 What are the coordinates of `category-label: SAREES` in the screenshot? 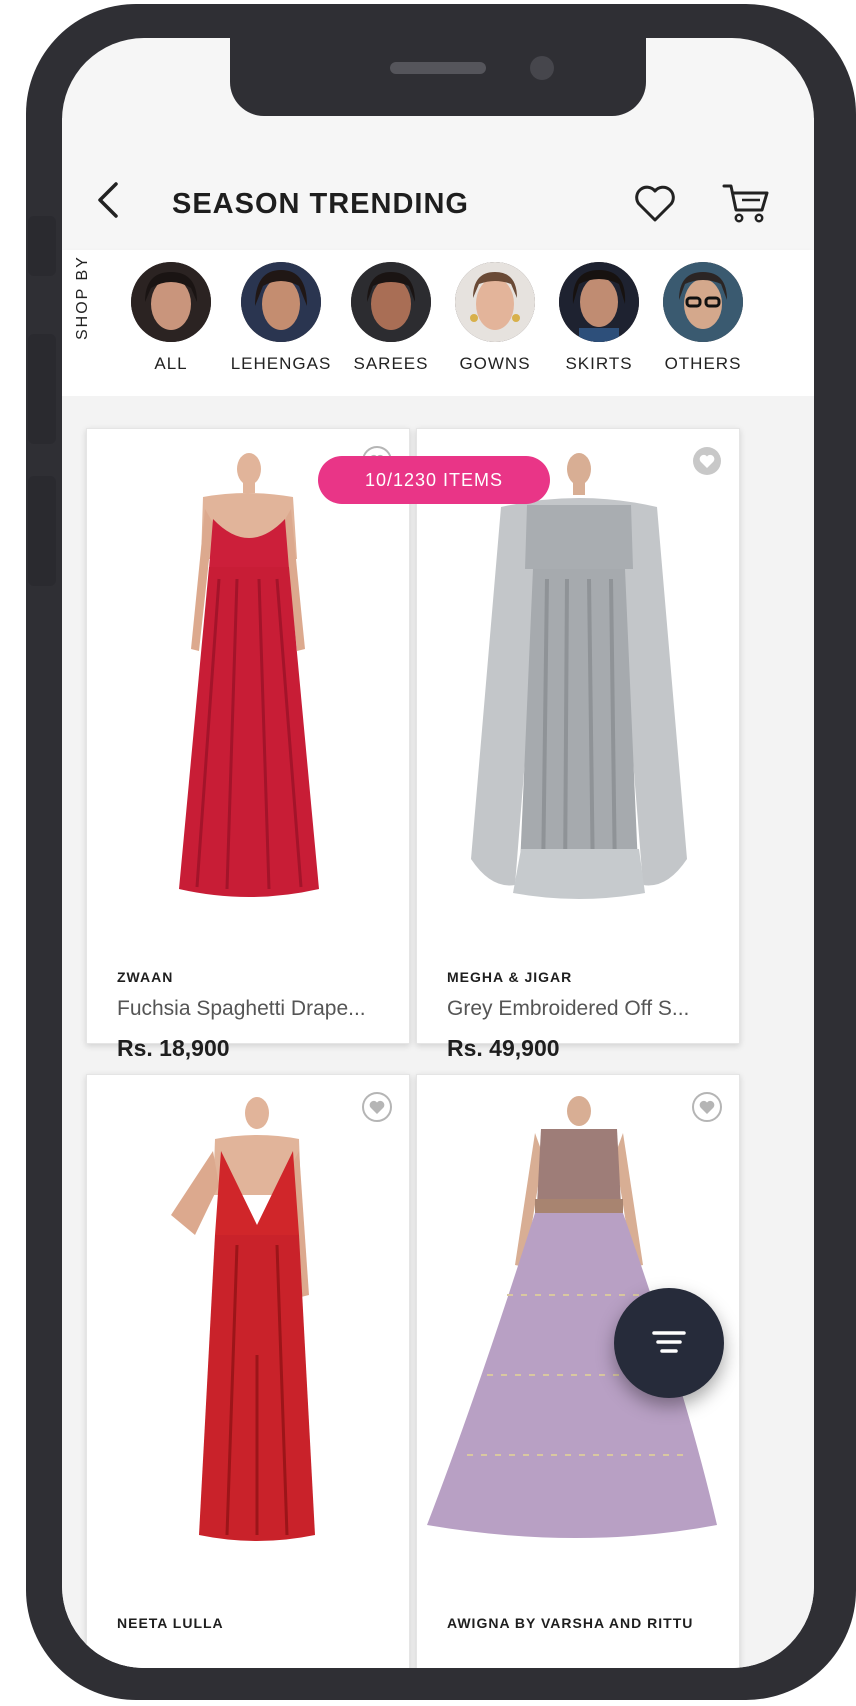 It's located at (391, 363).